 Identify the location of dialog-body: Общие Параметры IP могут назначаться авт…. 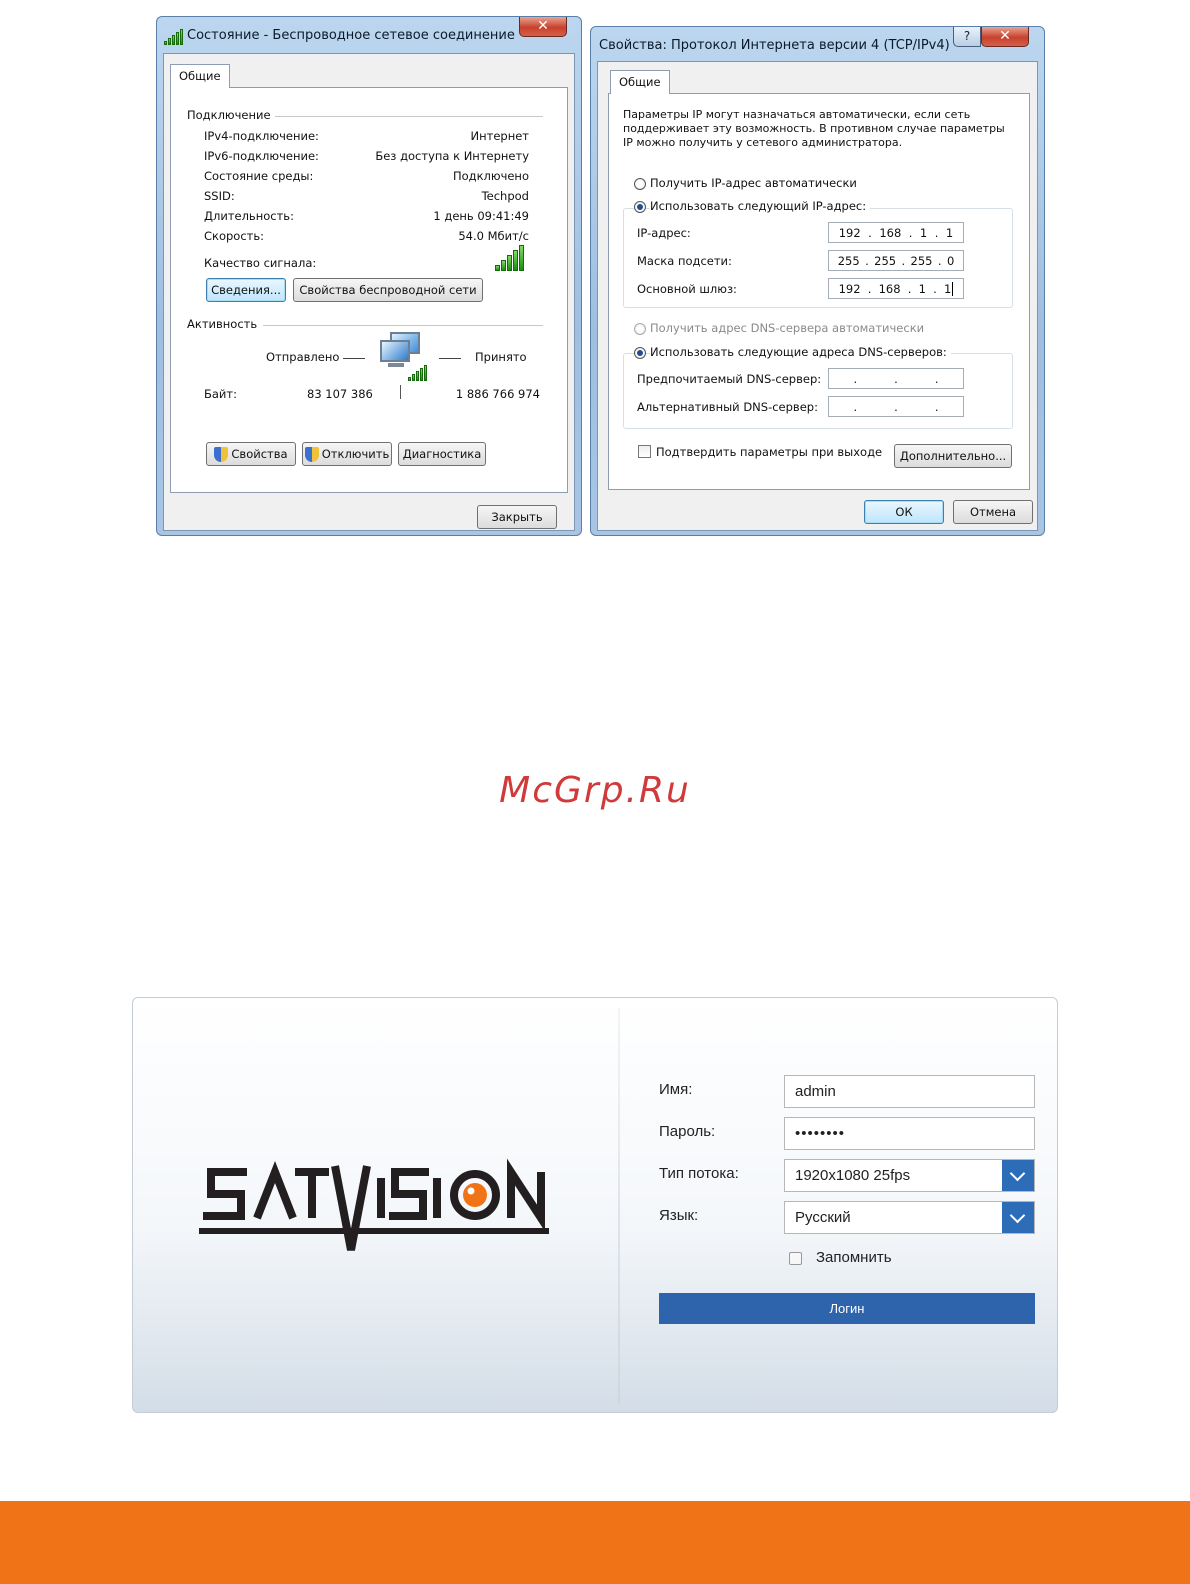
(817, 296).